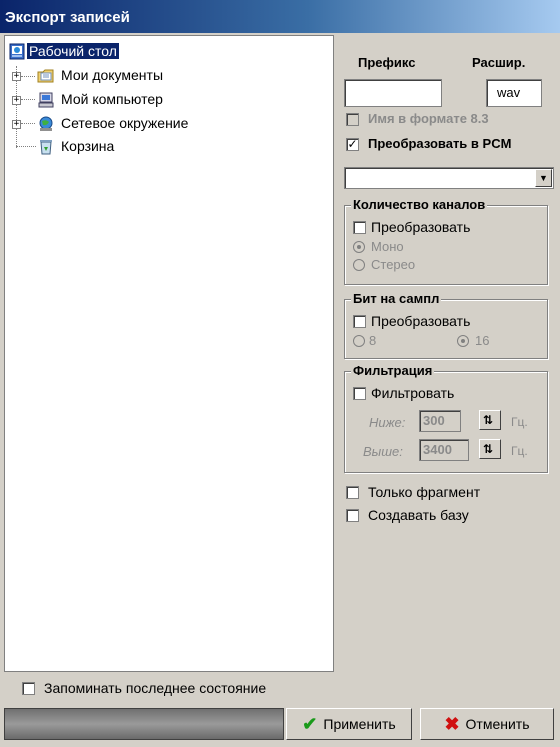  I want to click on tree-item-label: Рабочий стол, so click(73, 51).